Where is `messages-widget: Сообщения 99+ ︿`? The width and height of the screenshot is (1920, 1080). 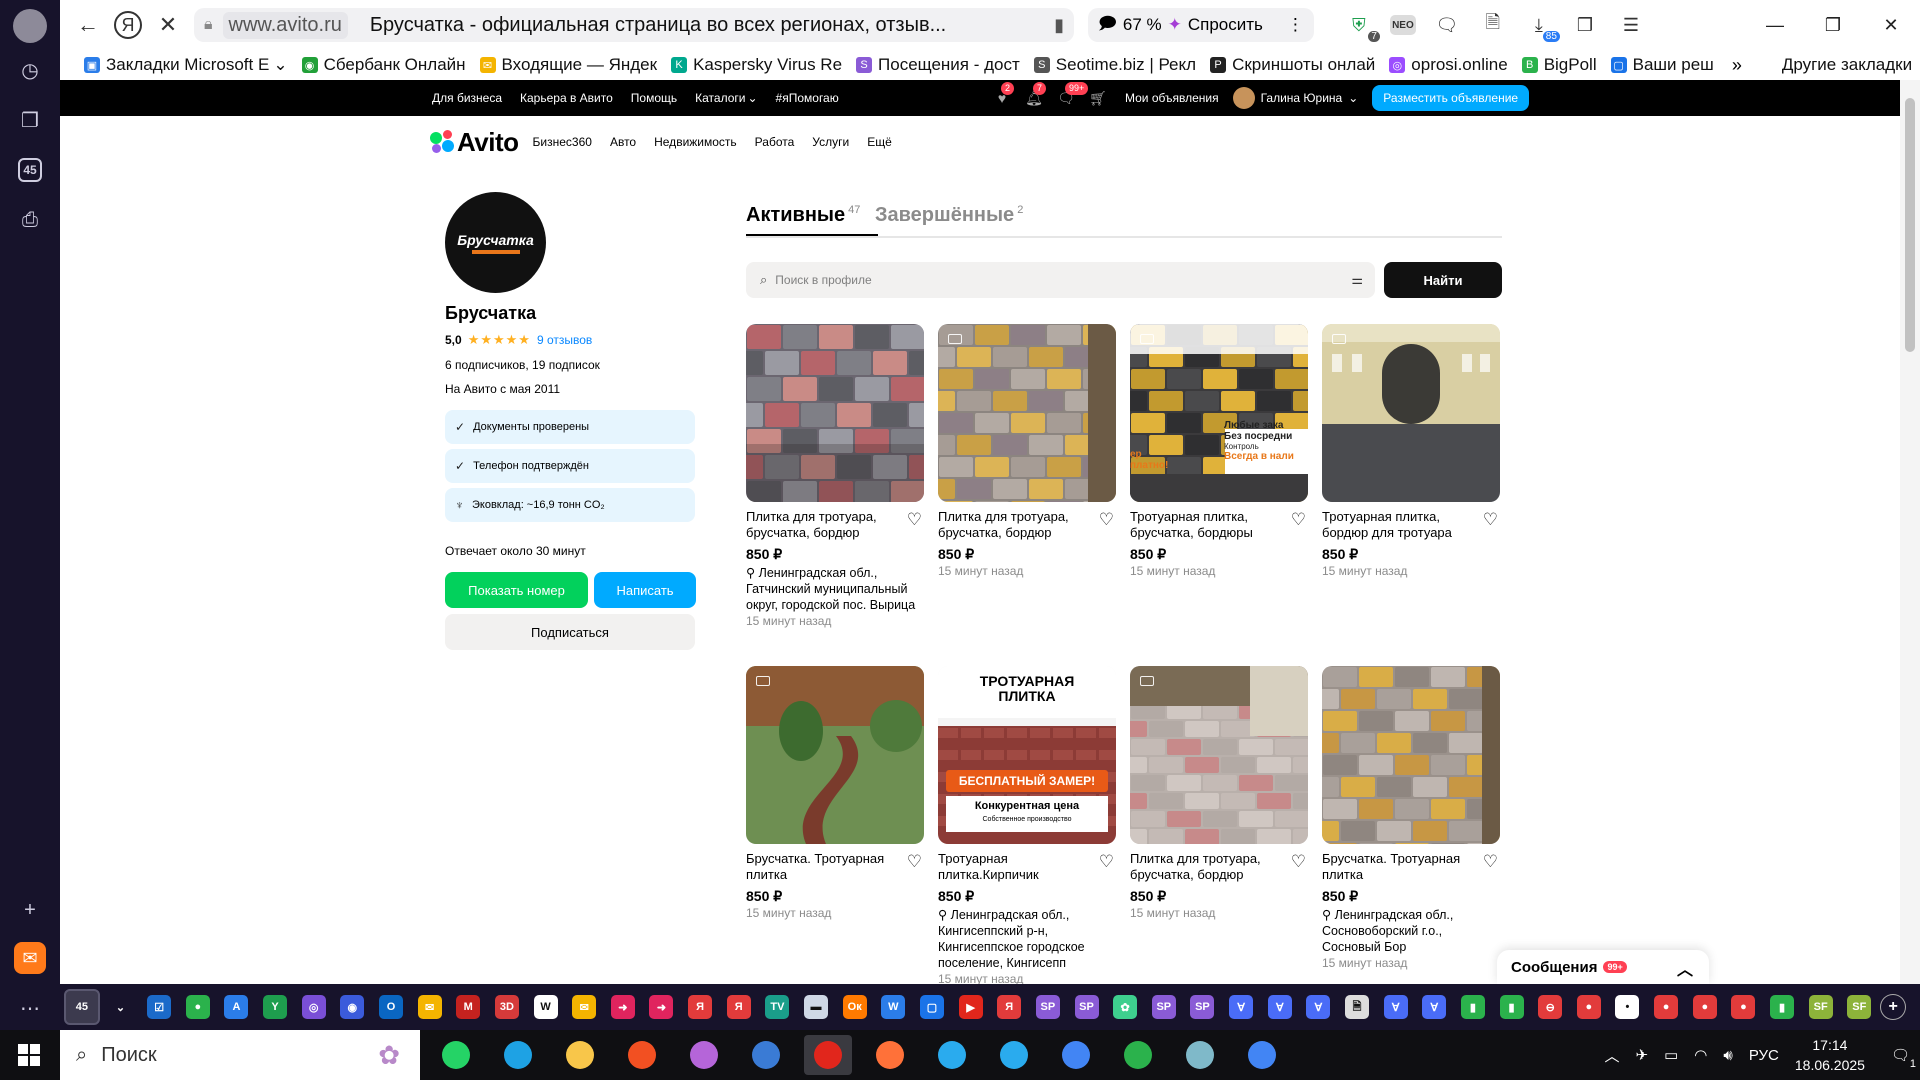
messages-widget: Сообщения 99+ ︿ is located at coordinates (1603, 967).